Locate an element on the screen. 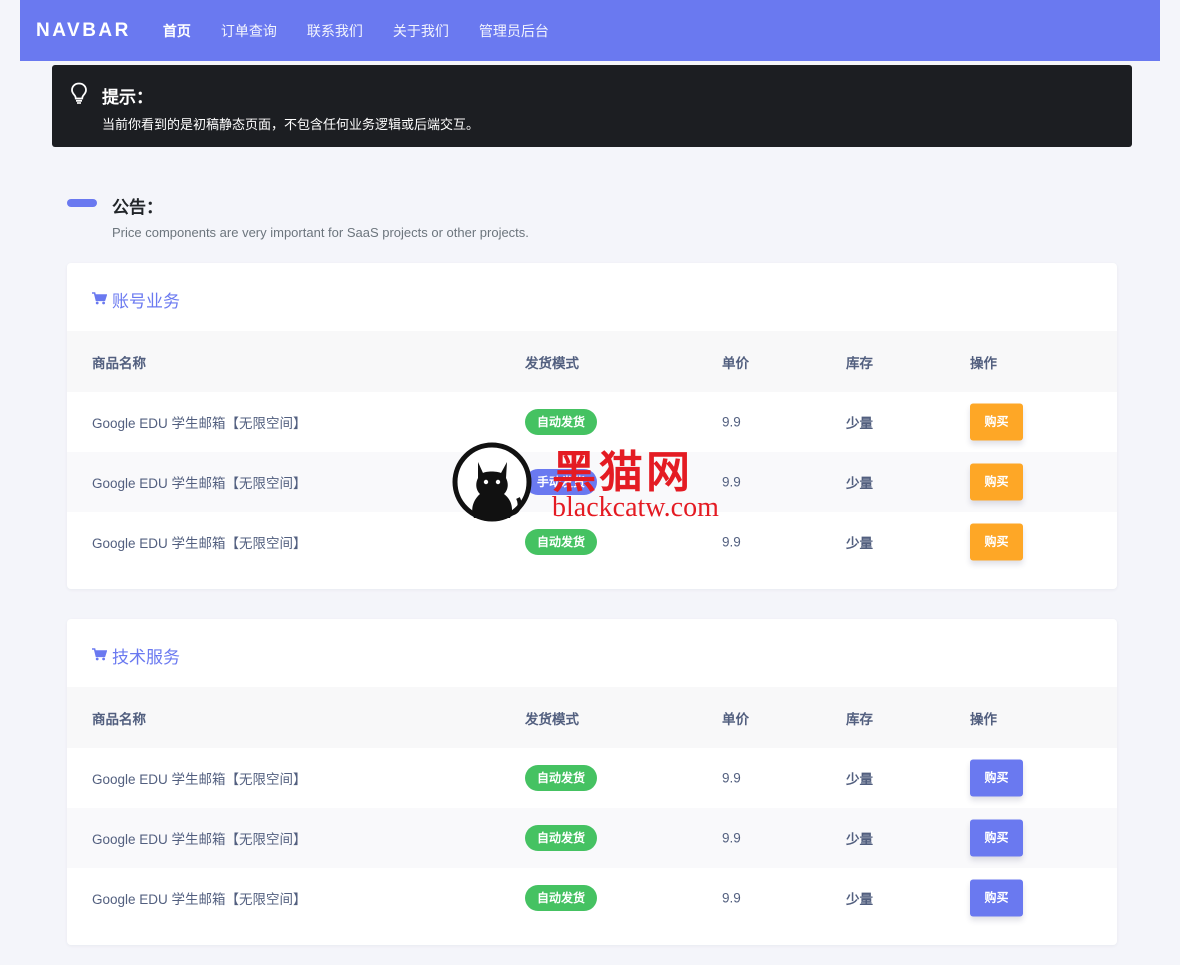 This screenshot has height=965, width=1180. card-title: 技术服务 is located at coordinates (136, 655).